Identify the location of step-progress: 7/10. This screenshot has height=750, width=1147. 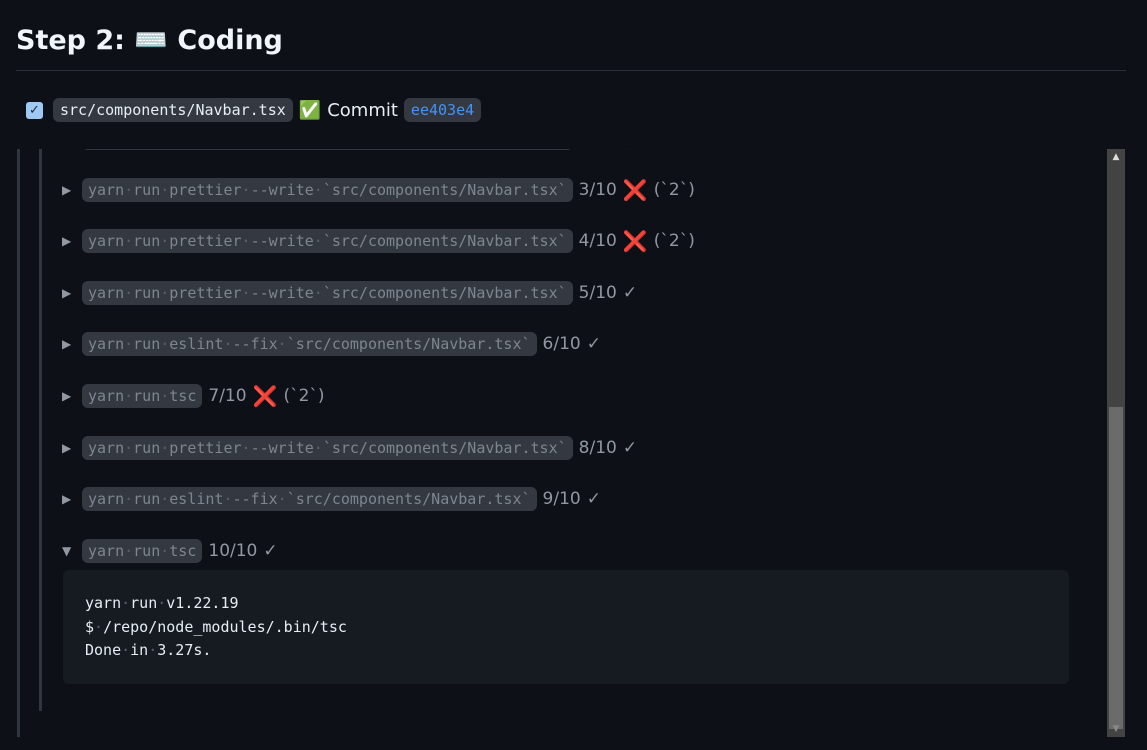
(227, 396).